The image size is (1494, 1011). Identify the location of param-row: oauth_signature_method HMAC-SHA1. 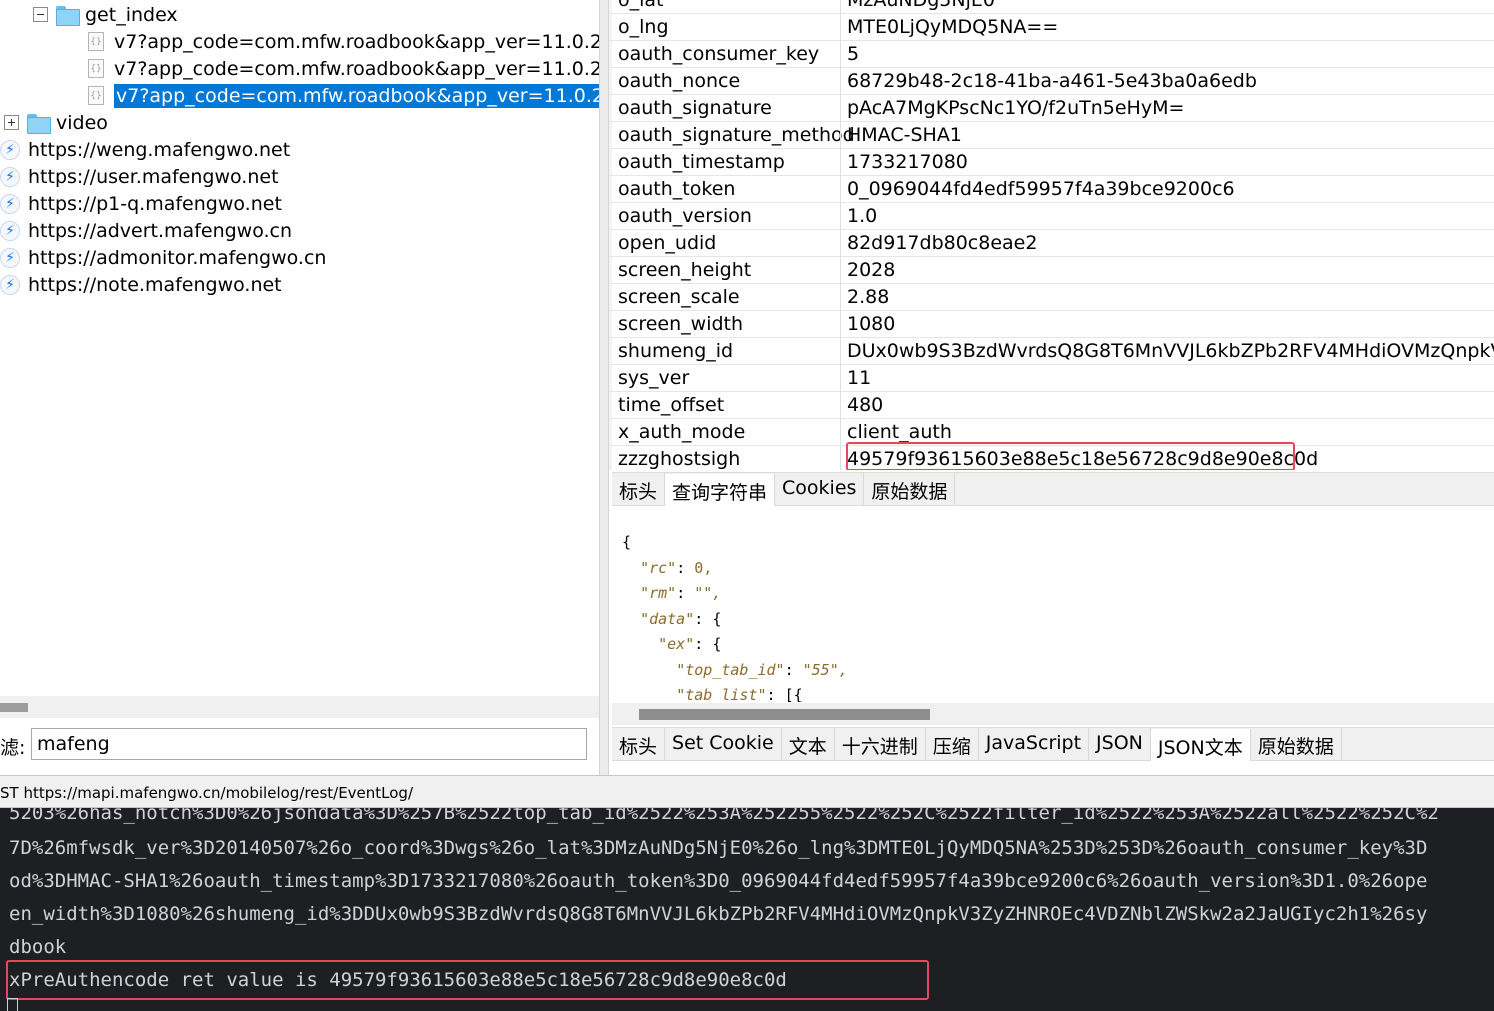
(1051, 135).